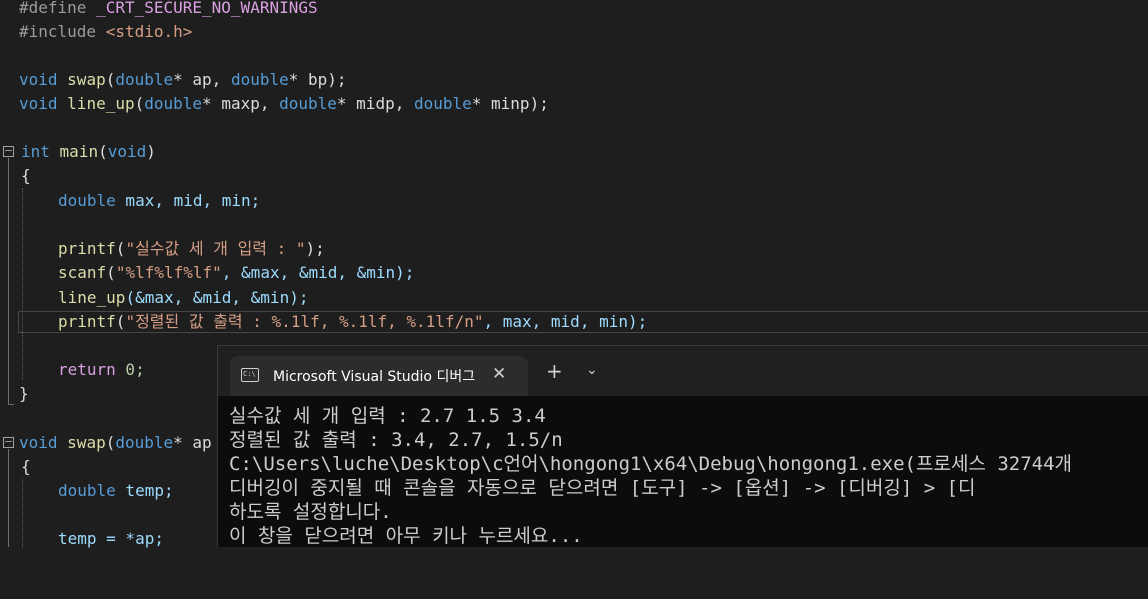 This screenshot has height=599, width=1148. I want to click on include-path: <stdio.h>, so click(149, 31).